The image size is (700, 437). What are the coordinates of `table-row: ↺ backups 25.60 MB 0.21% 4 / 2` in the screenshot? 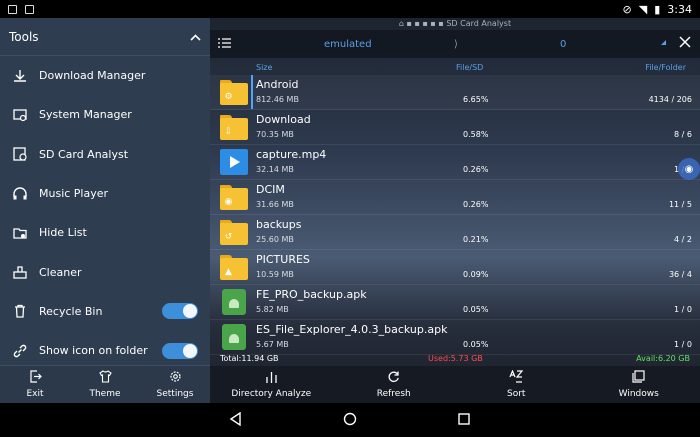 It's located at (455, 232).